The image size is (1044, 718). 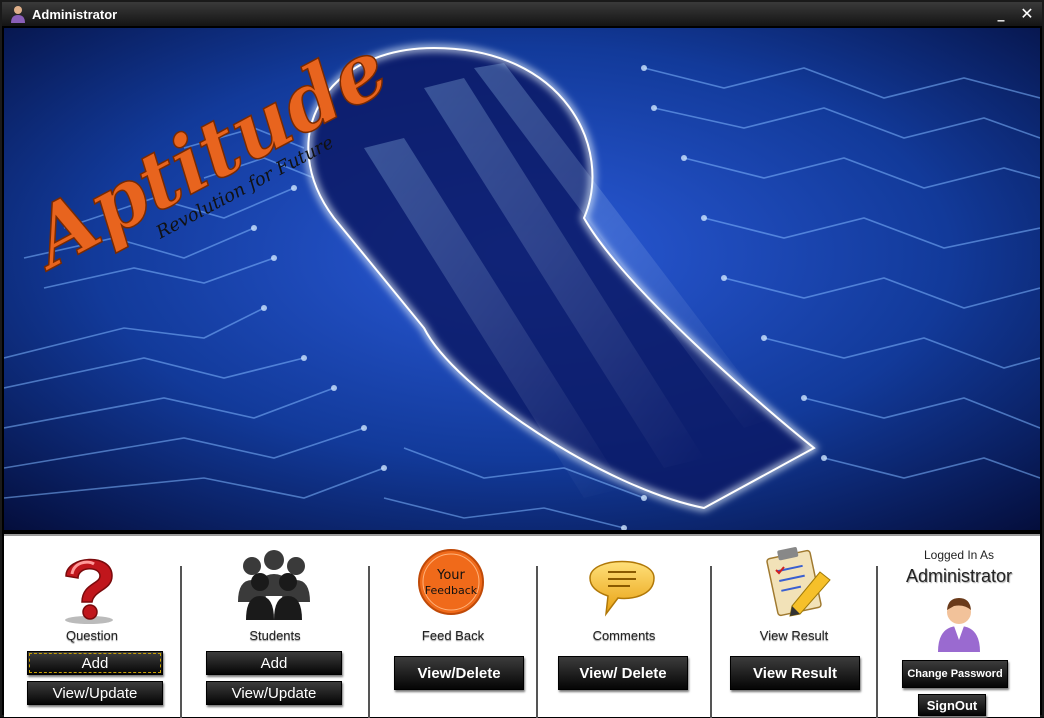 I want to click on window-title: Administrator, so click(x=75, y=14).